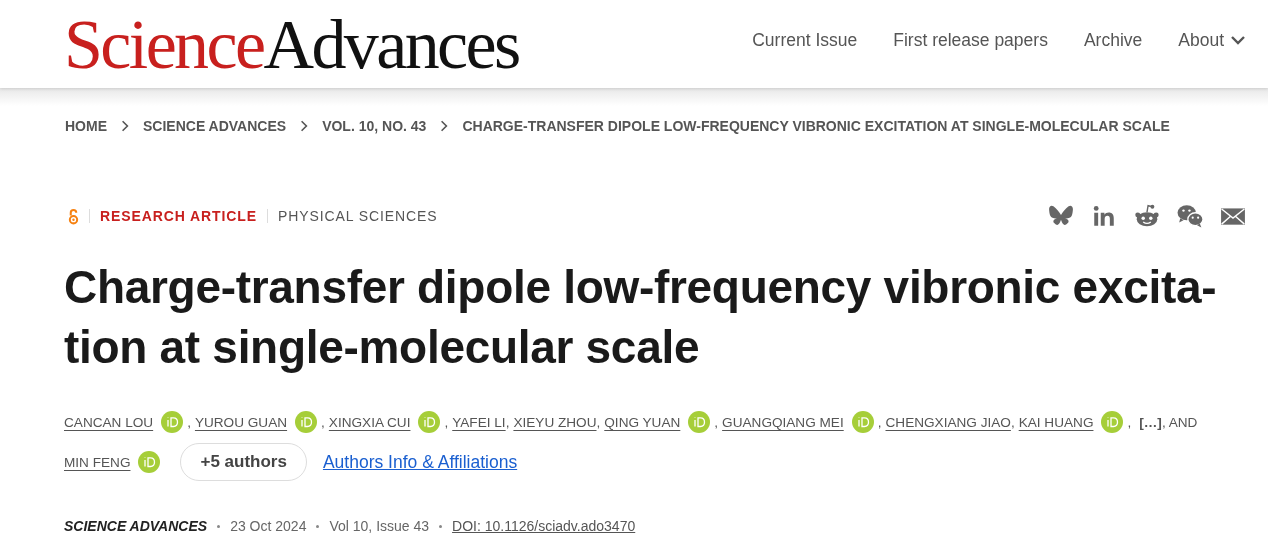  I want to click on linkedin-icon, so click(1104, 216).